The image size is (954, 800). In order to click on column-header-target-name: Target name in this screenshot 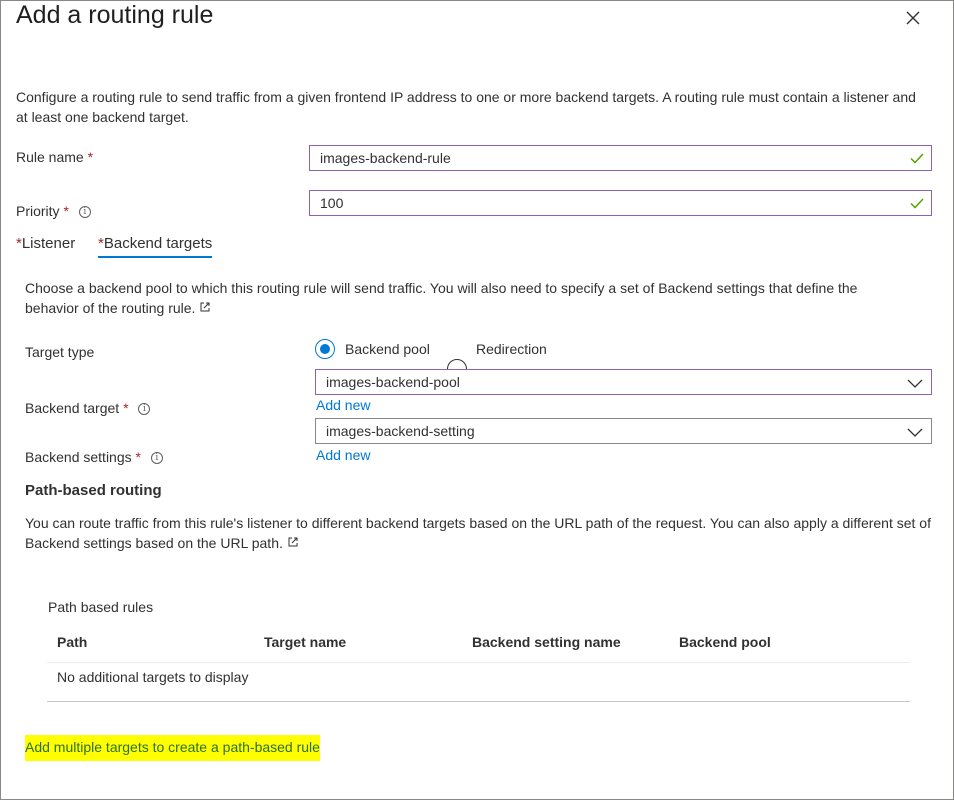, I will do `click(305, 642)`.